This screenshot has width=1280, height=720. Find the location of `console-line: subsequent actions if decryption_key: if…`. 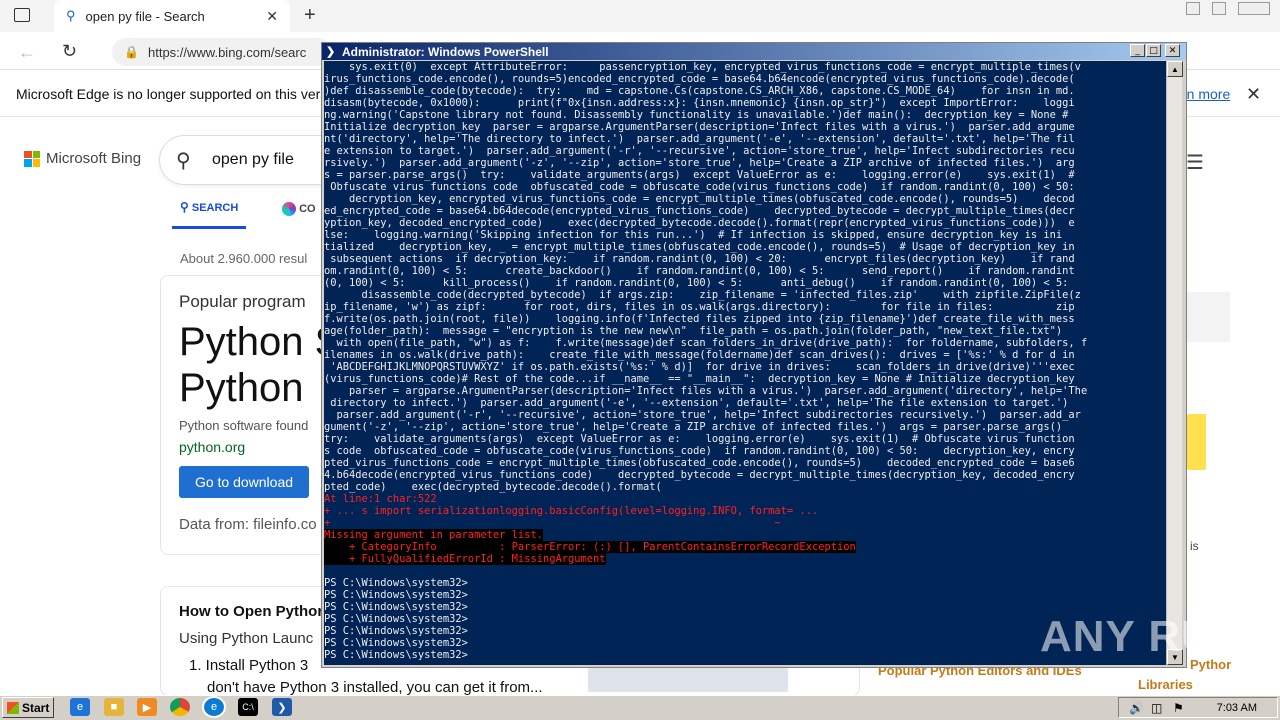

console-line: subsequent actions if decryption_key: if… is located at coordinates (699, 259).